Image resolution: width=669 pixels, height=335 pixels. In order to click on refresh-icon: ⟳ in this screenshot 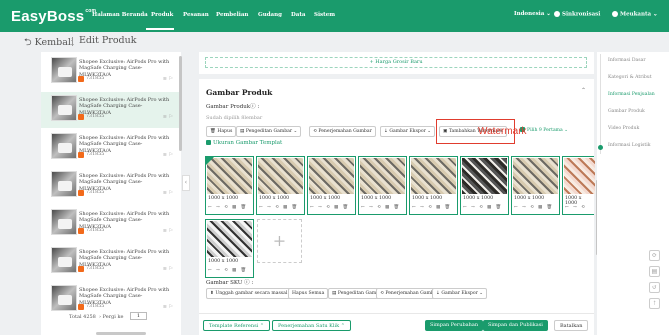, I will do `click(654, 255)`.